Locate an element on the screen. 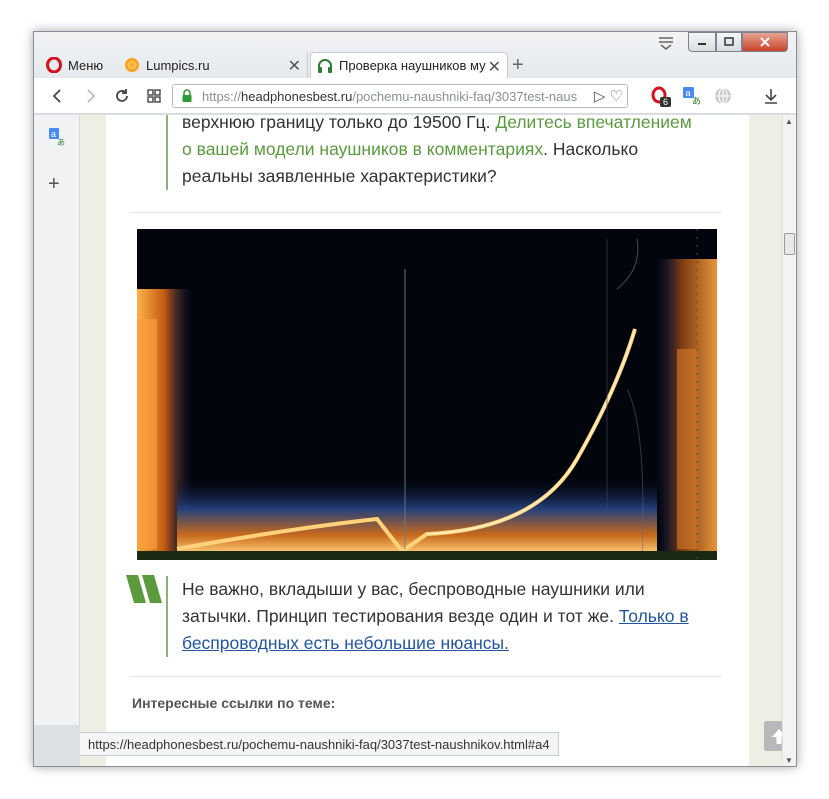 The height and width of the screenshot is (799, 829). arrow-up-icon is located at coordinates (777, 736).